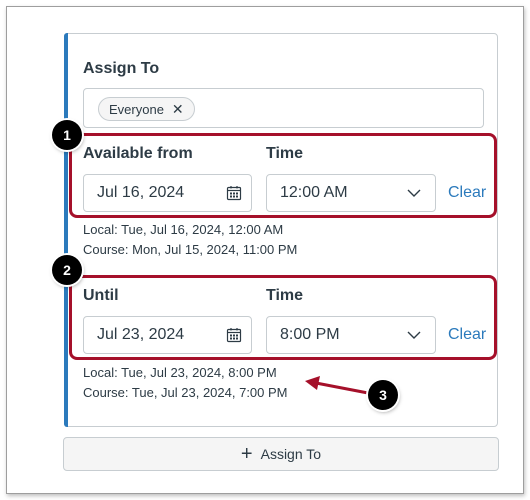 This screenshot has width=530, height=500. I want to click on until-date-input: Jul 23, 2024, so click(167, 335).